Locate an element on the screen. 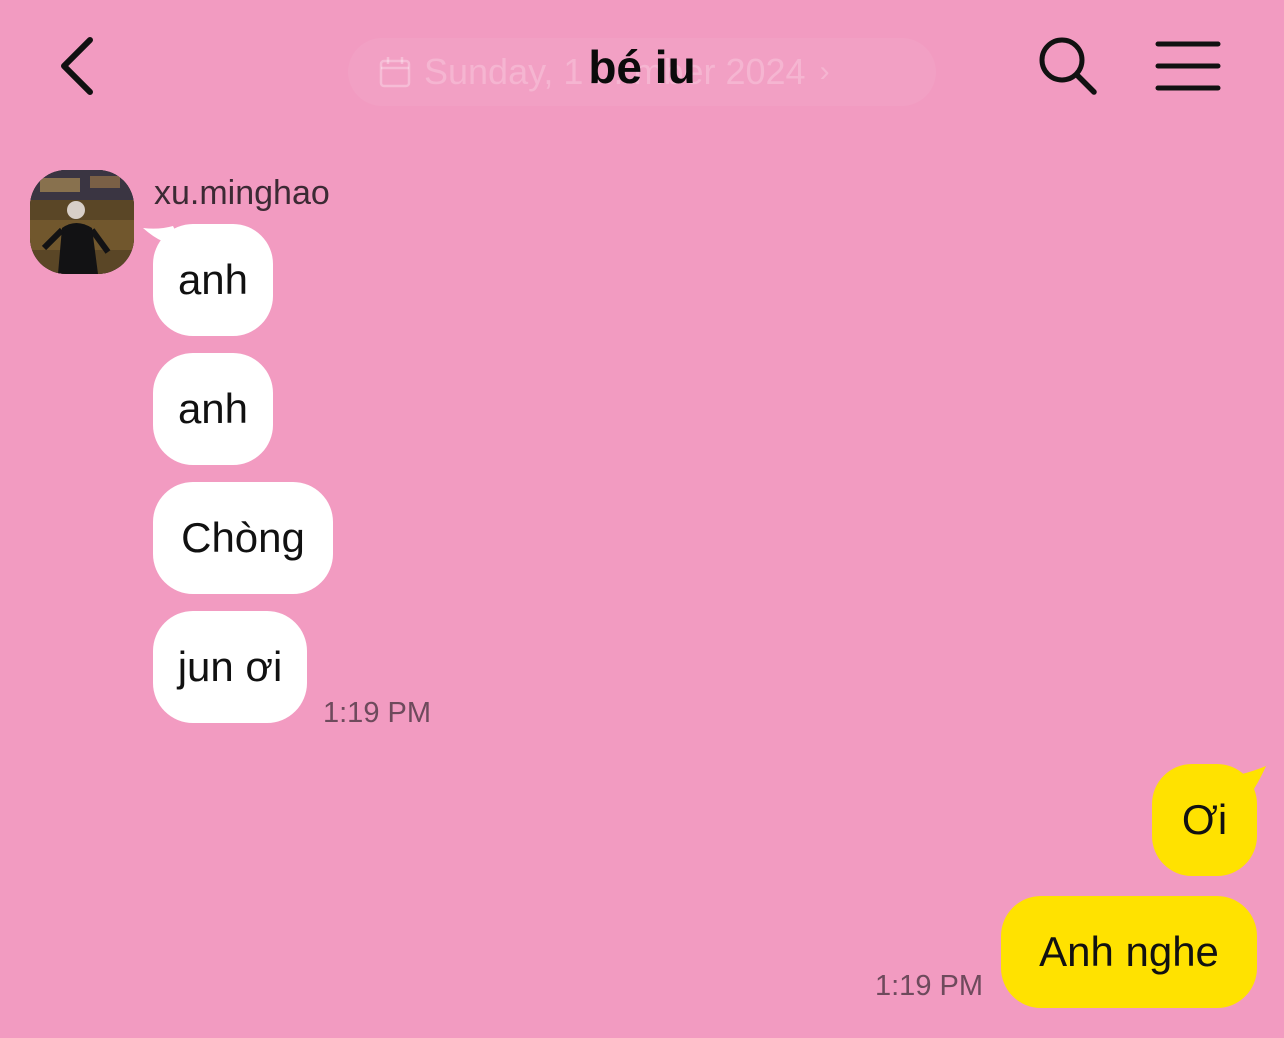 This screenshot has height=1038, width=1284. outgoing-message: Ơi is located at coordinates (1204, 820).